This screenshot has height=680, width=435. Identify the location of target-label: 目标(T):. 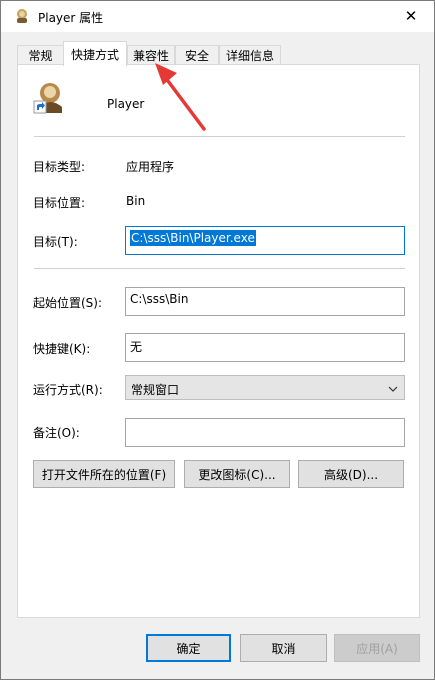
(55, 242).